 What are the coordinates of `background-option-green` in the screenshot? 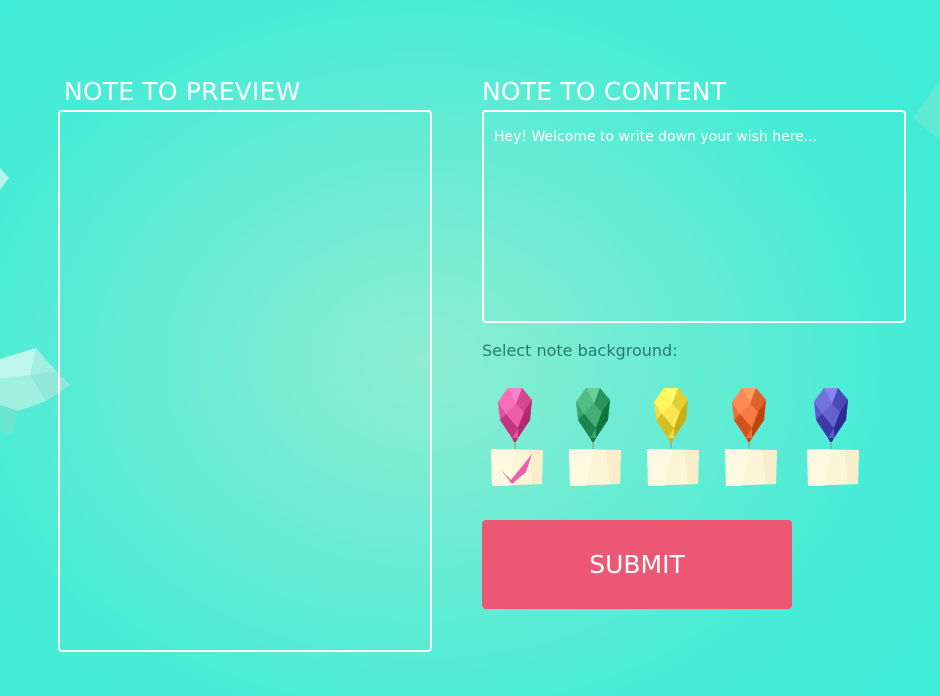 It's located at (596, 437).